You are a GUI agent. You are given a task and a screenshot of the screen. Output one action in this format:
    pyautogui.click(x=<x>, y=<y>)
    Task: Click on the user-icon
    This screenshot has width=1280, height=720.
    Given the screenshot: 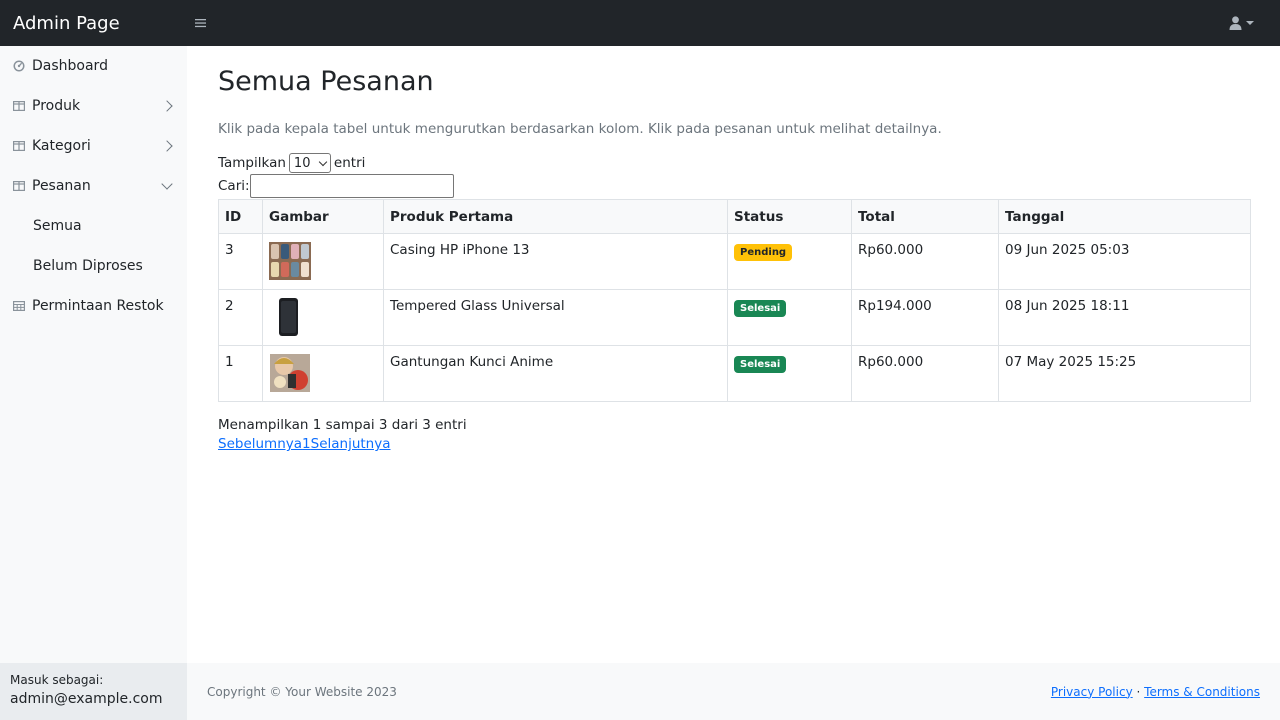 What is the action you would take?
    pyautogui.click(x=1235, y=23)
    